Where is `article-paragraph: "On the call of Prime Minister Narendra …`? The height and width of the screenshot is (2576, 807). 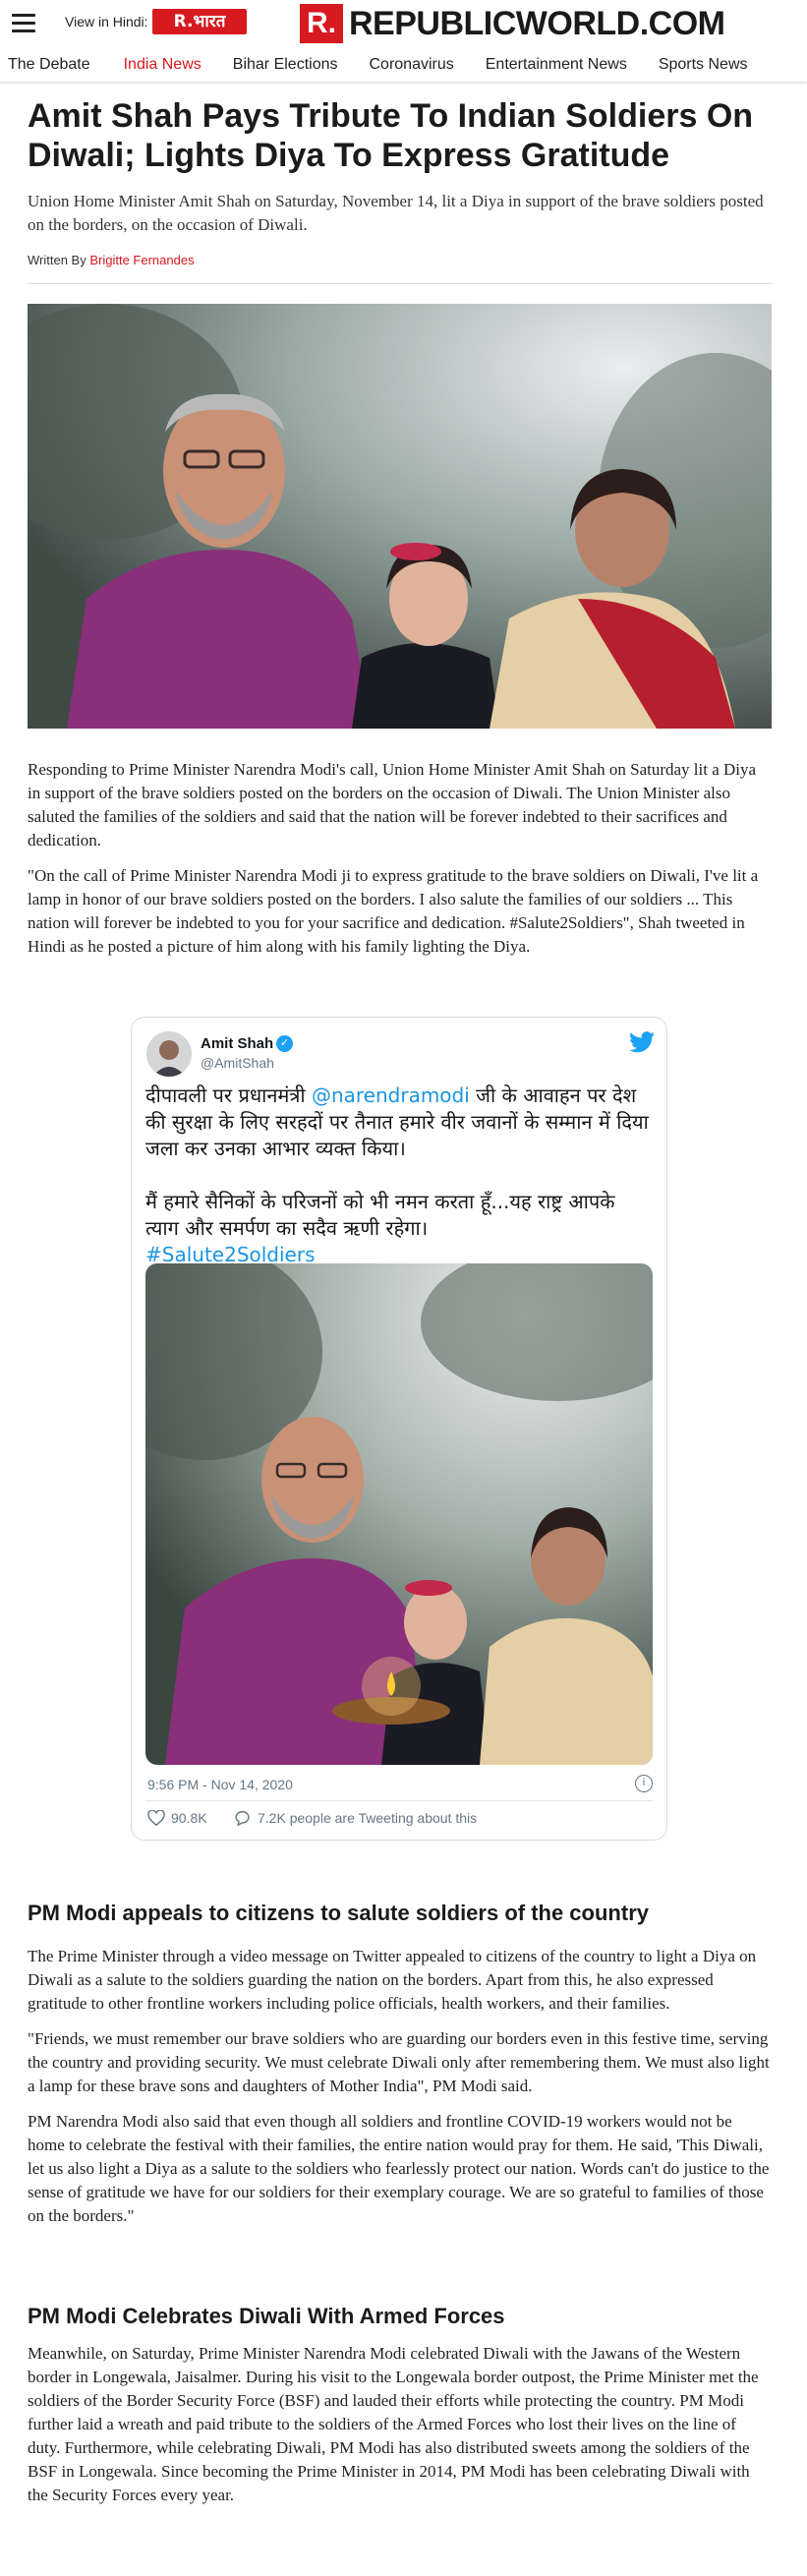
article-paragraph: "On the call of Prime Minister Narendra … is located at coordinates (393, 911).